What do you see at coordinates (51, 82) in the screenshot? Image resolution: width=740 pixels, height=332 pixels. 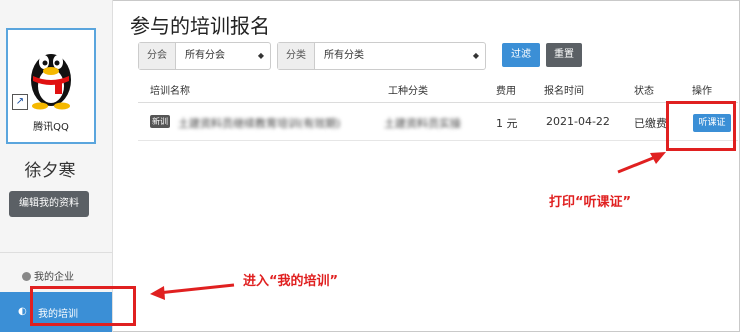 I see `qq-penguin-icon` at bounding box center [51, 82].